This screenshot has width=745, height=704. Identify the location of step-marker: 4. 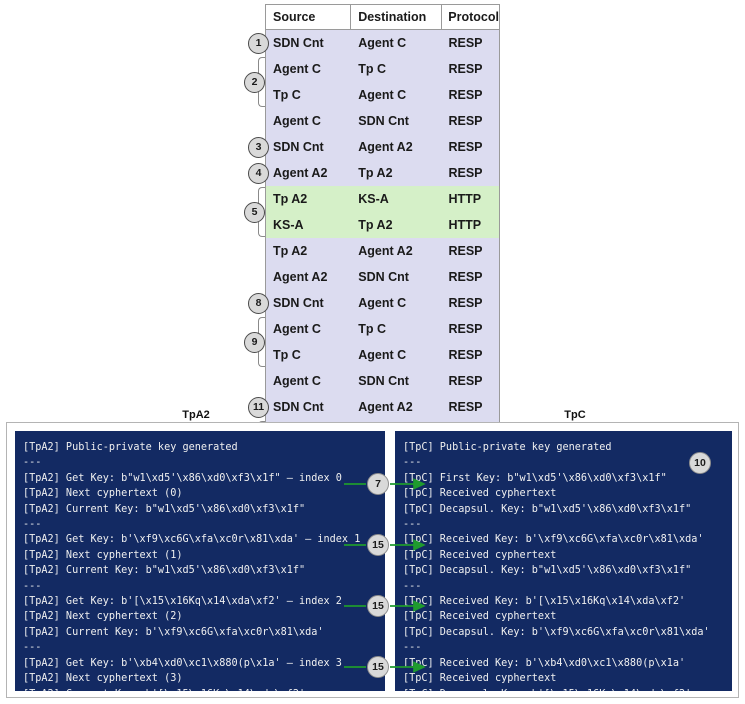
(258, 173).